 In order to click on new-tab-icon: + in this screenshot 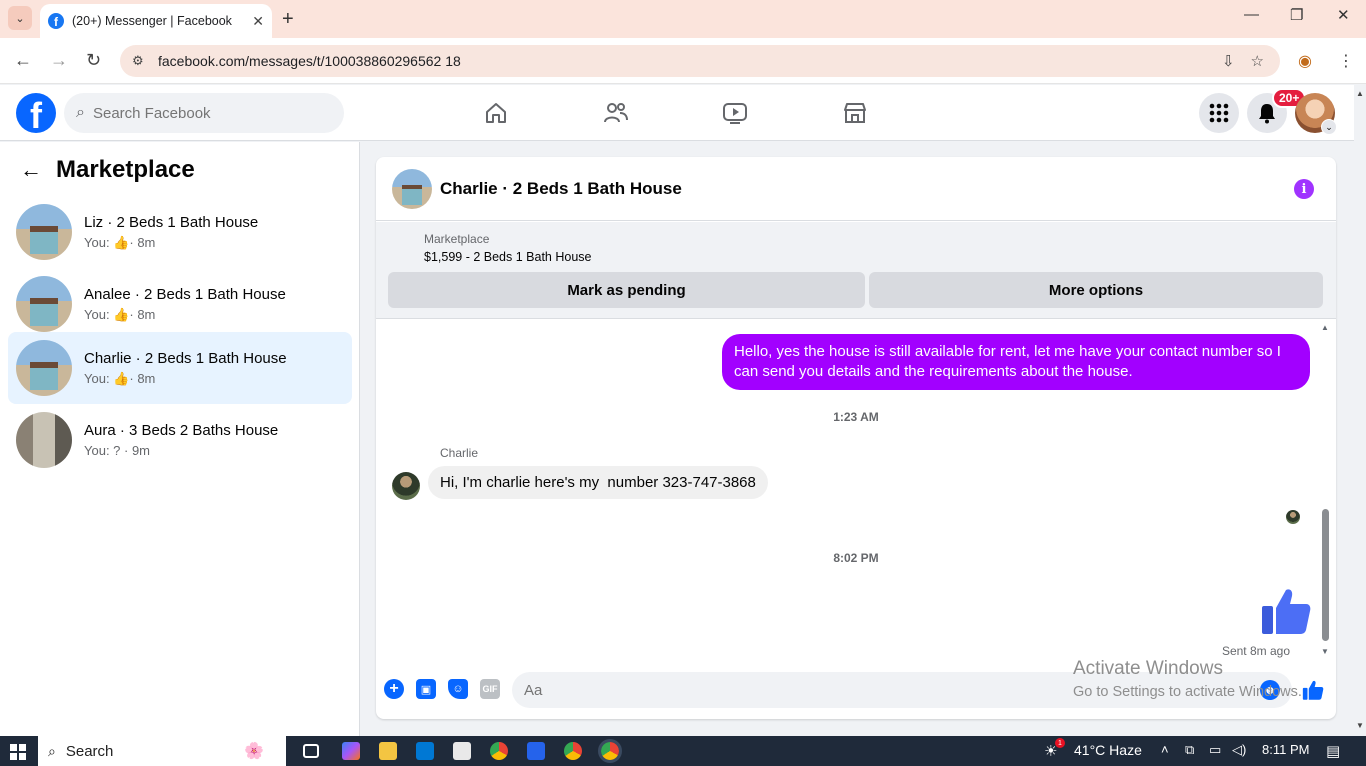, I will do `click(288, 19)`.